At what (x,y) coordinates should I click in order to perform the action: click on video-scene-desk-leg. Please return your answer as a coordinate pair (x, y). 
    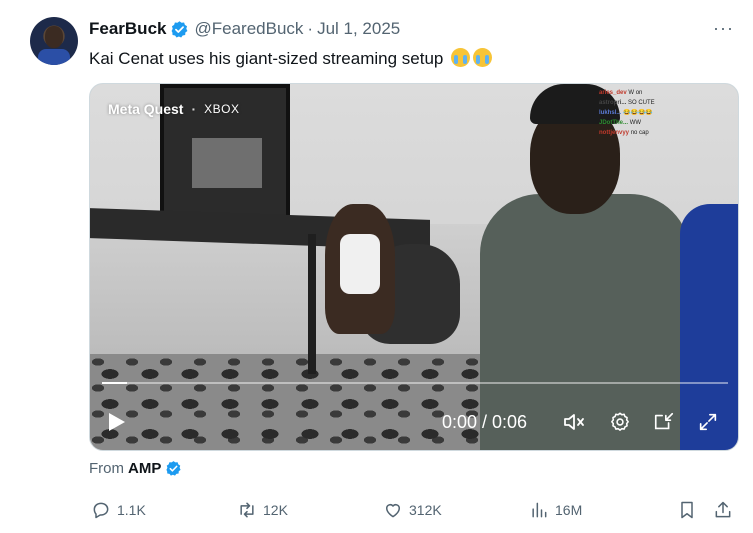
    Looking at the image, I should click on (312, 304).